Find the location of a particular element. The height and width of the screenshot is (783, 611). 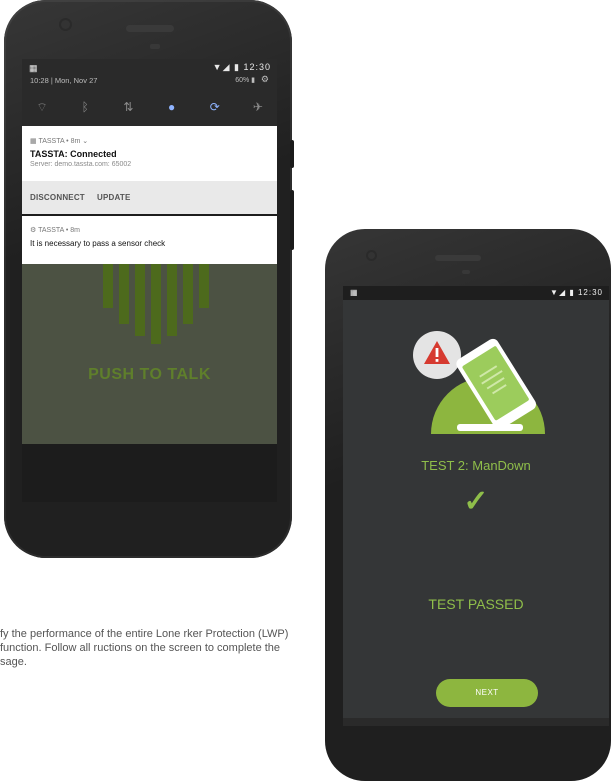

notification-actions: DISCONNECT UPDATE is located at coordinates (149, 197).